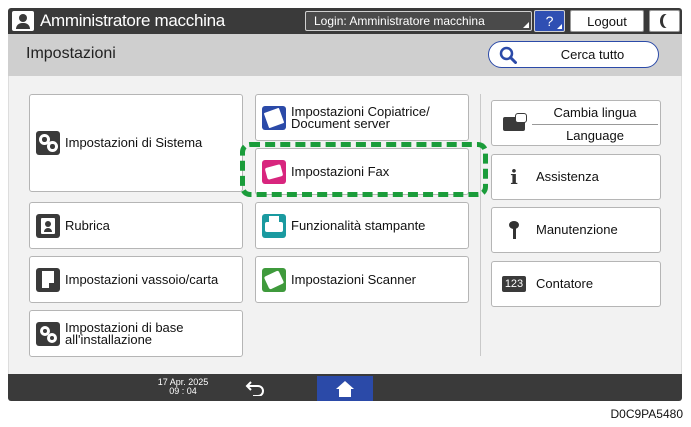 The height and width of the screenshot is (427, 691). Describe the element at coordinates (514, 177) in the screenshot. I see `info-icon: i` at that location.